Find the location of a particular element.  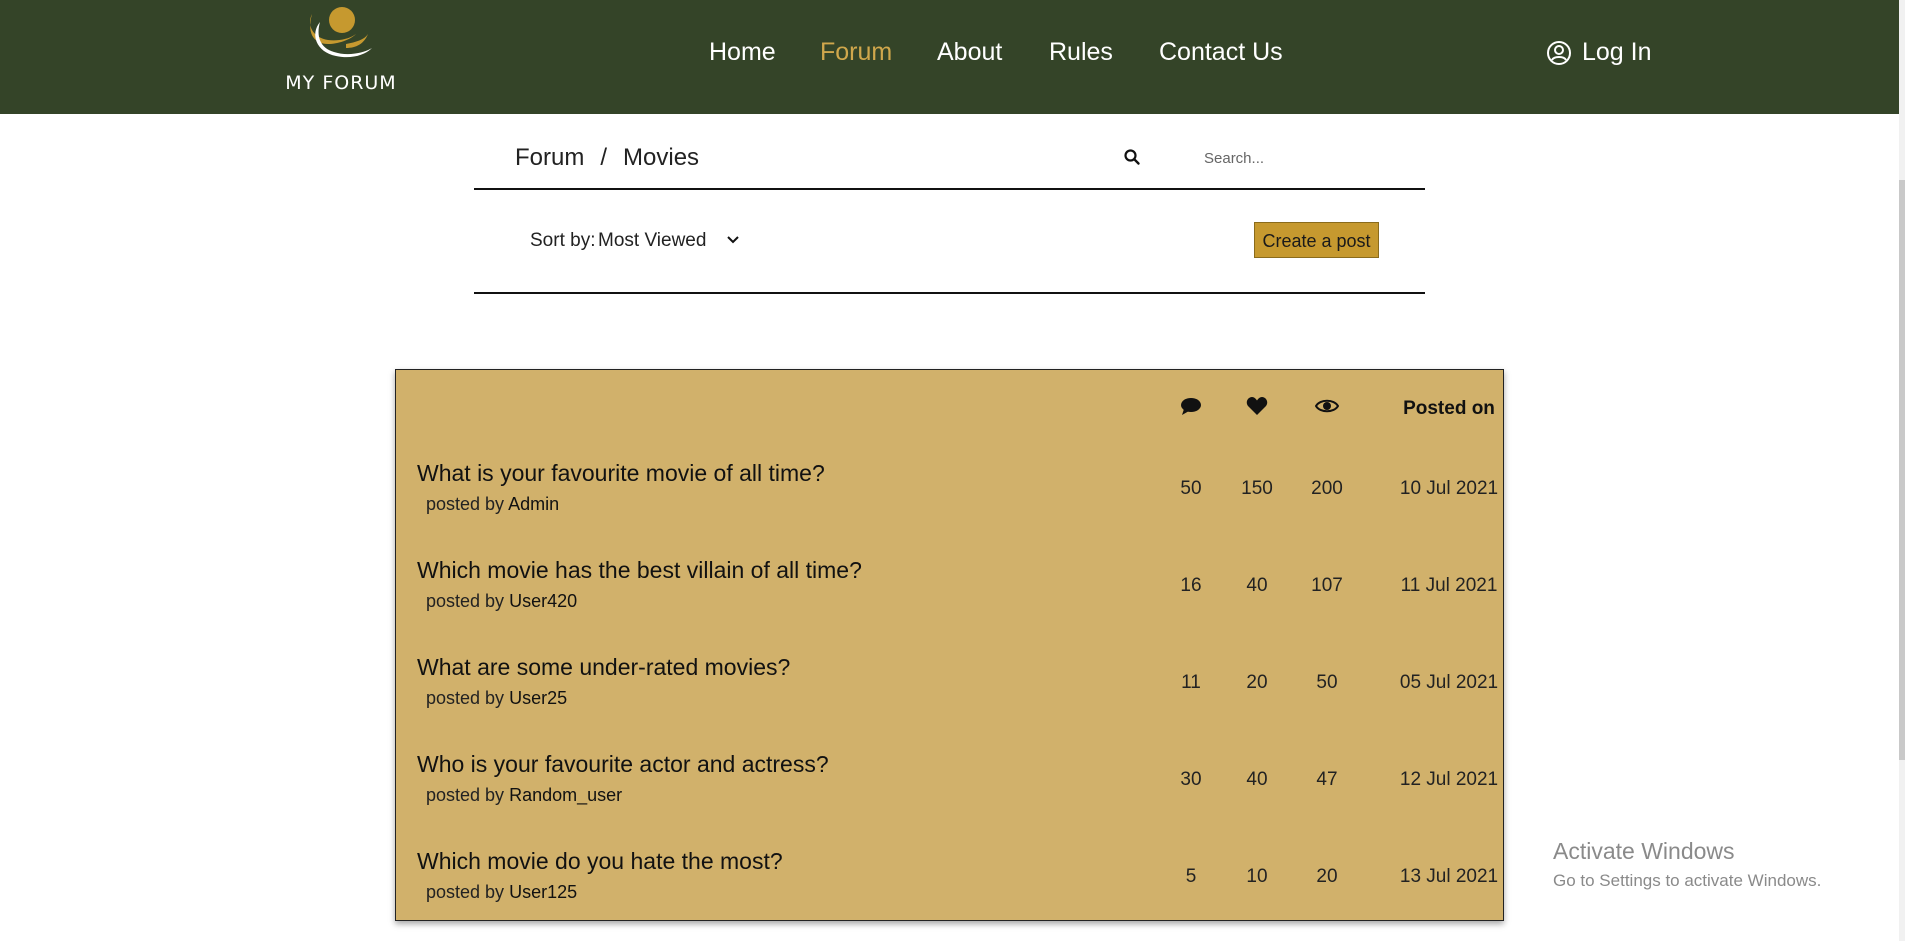

post-byline: posted by User25 is located at coordinates (496, 698).